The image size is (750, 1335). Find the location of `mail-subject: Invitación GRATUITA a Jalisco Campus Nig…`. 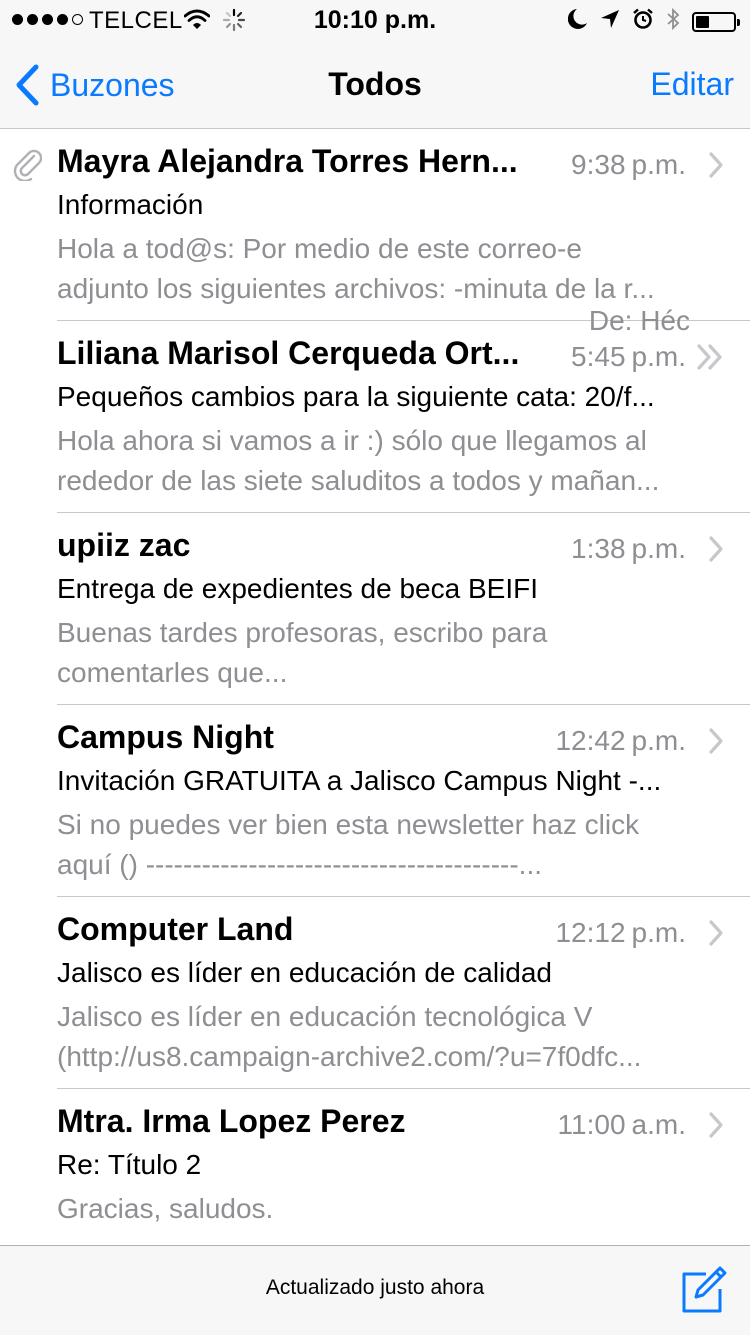

mail-subject: Invitación GRATUITA a Jalisco Campus Nig… is located at coordinates (359, 780).